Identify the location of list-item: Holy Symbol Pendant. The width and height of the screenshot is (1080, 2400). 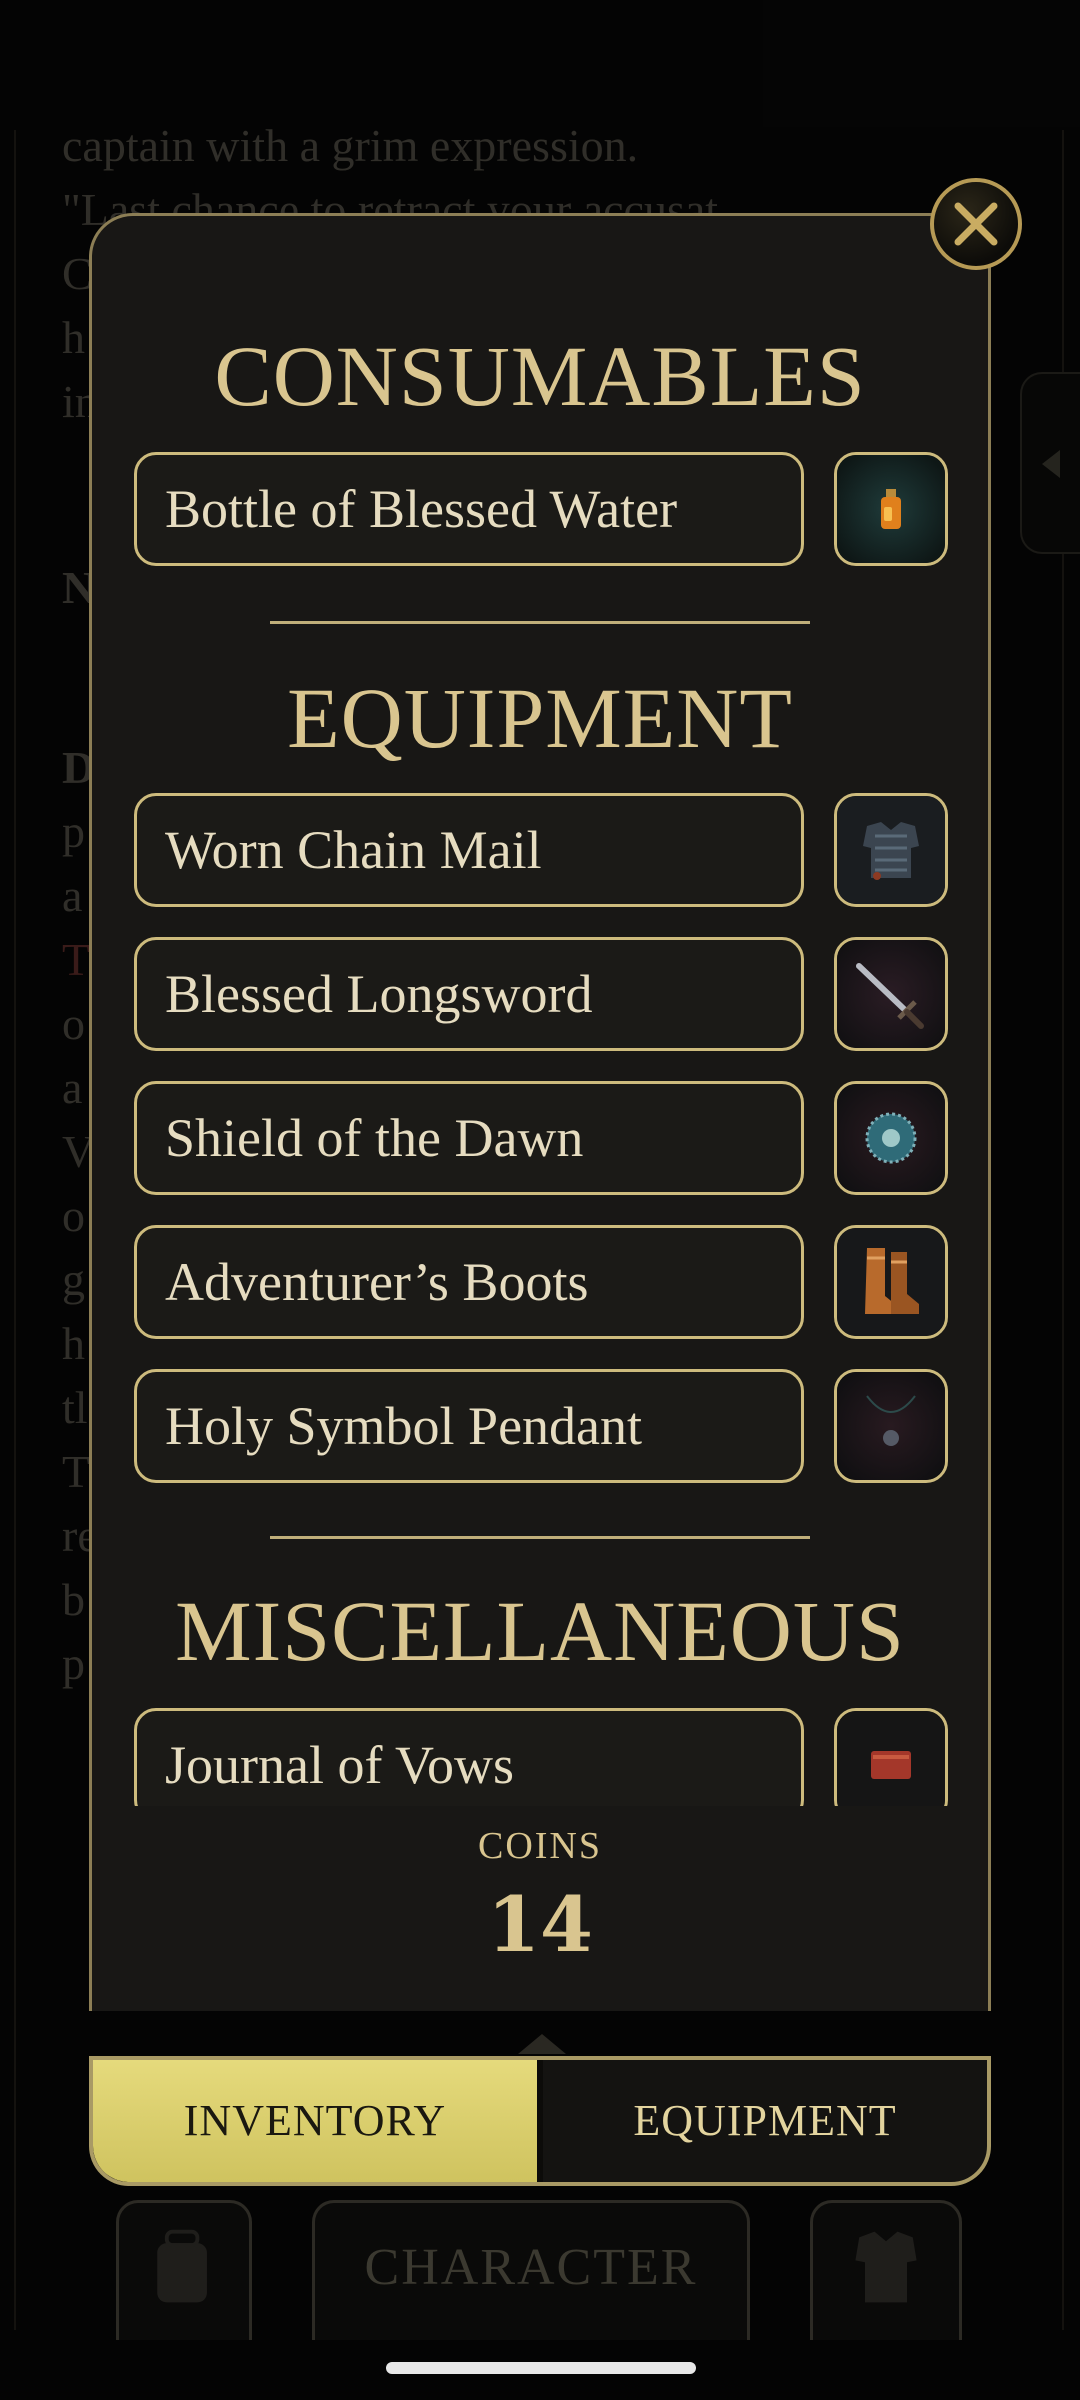
(544, 1426).